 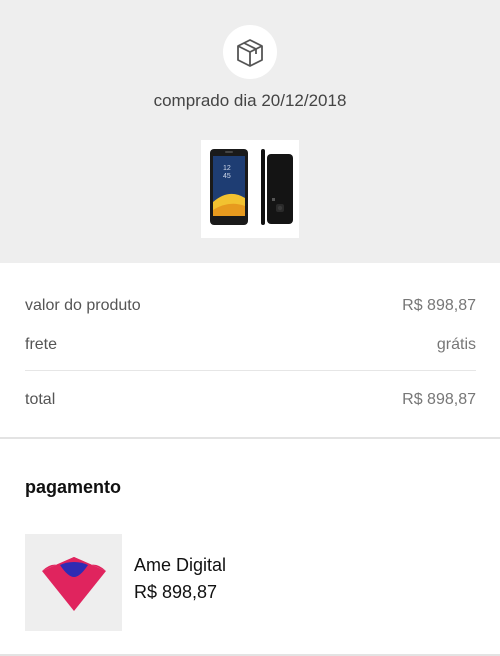 What do you see at coordinates (439, 399) in the screenshot?
I see `total-value: R$ 898,87` at bounding box center [439, 399].